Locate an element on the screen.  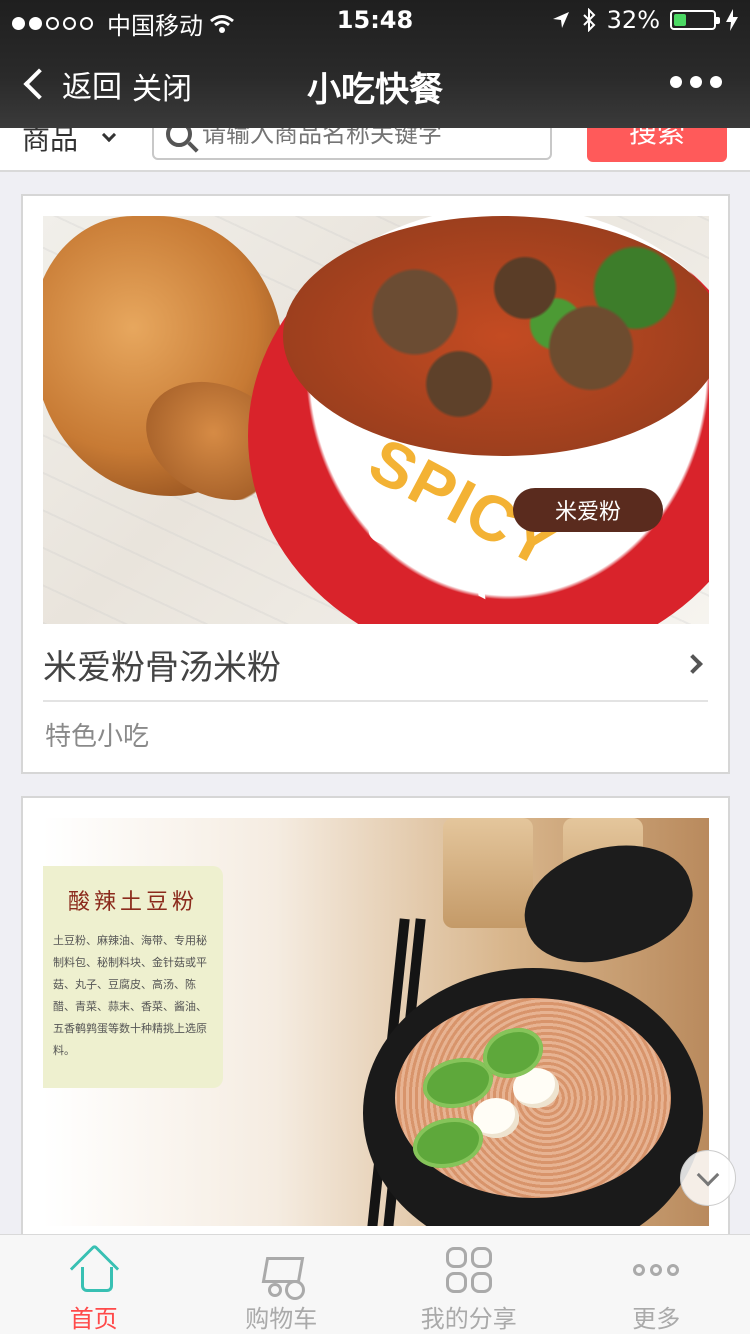
page-title: 小吃快餐 is located at coordinates (375, 90).